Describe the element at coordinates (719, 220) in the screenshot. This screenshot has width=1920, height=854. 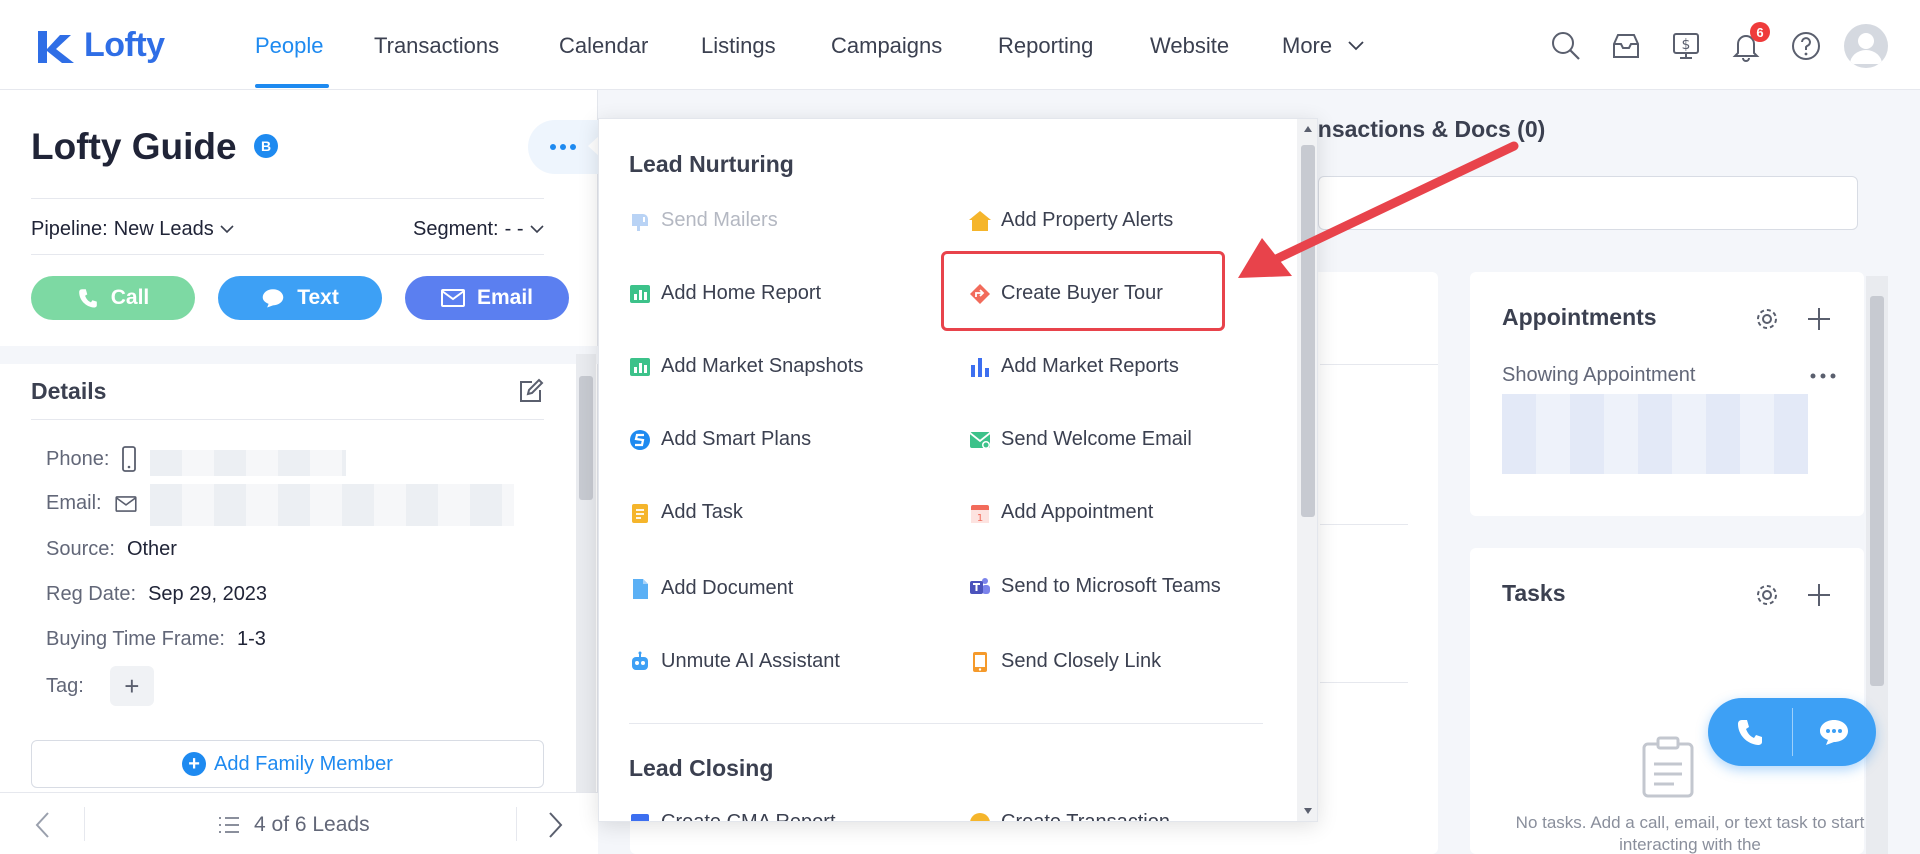
I see `menu-item-label: Send Mailers` at that location.